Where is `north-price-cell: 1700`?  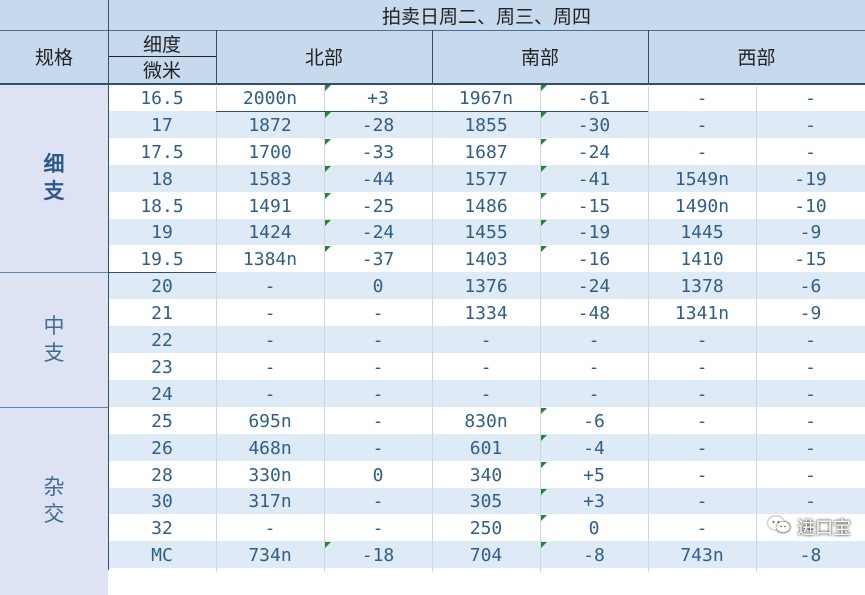
north-price-cell: 1700 is located at coordinates (270, 152).